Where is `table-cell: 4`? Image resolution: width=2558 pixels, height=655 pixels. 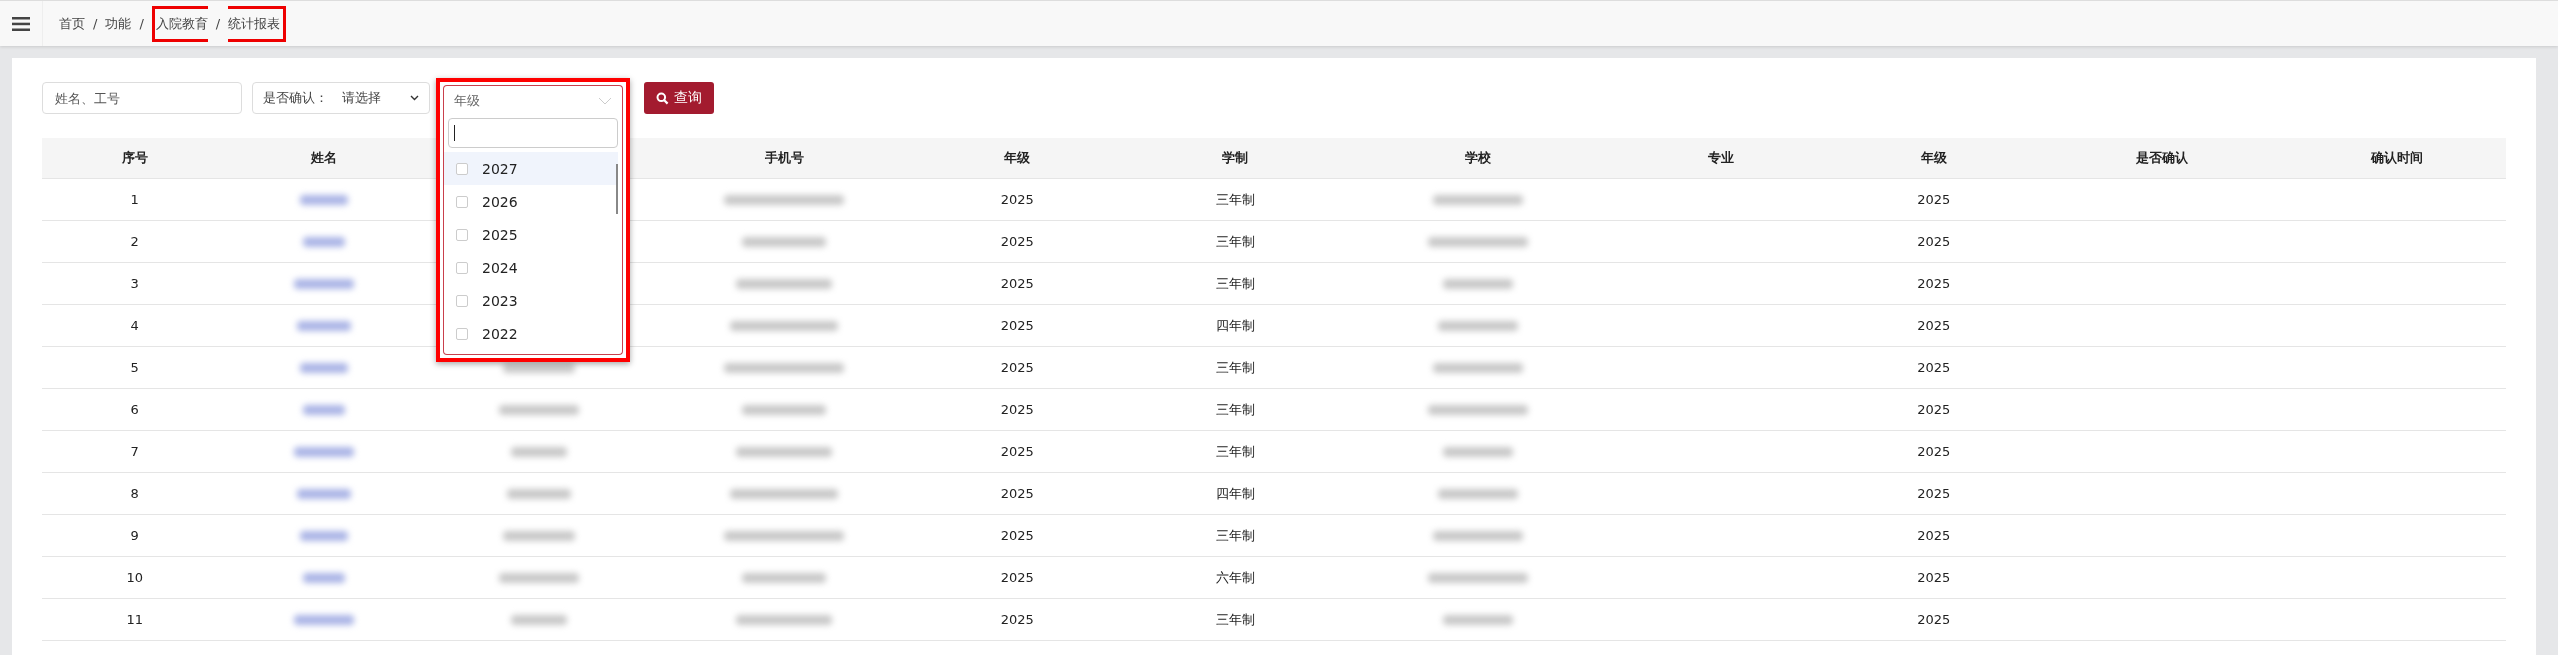 table-cell: 4 is located at coordinates (134, 325).